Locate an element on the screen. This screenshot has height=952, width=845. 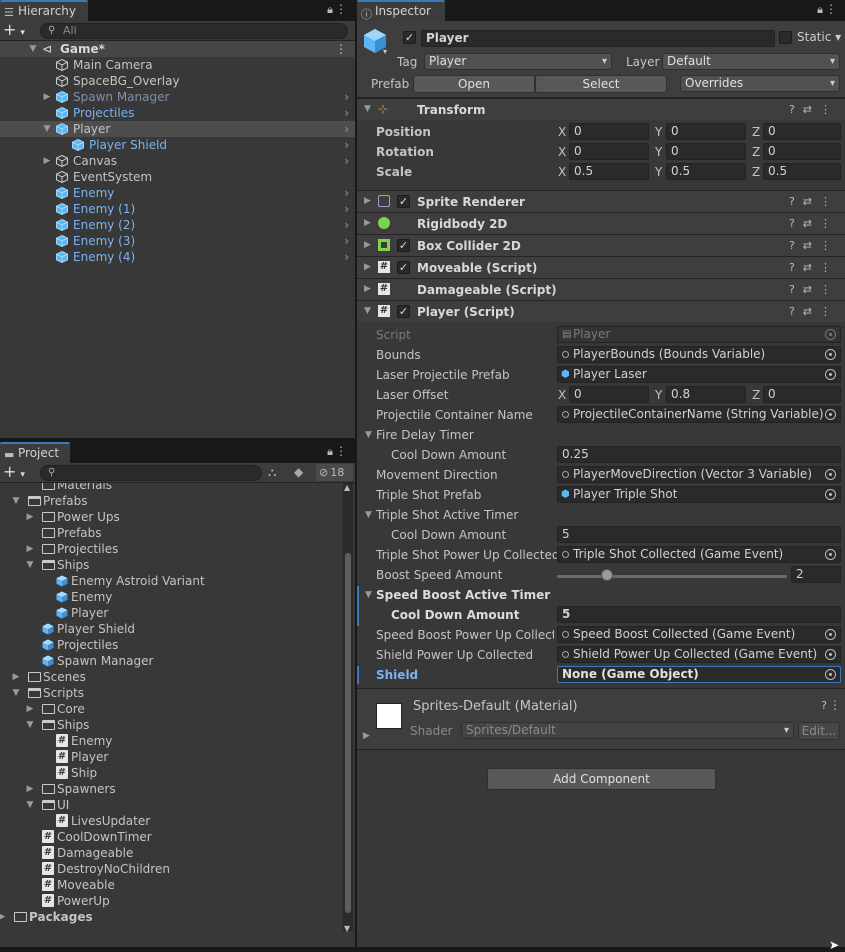
project-item: # PowerUp is located at coordinates (171, 901).